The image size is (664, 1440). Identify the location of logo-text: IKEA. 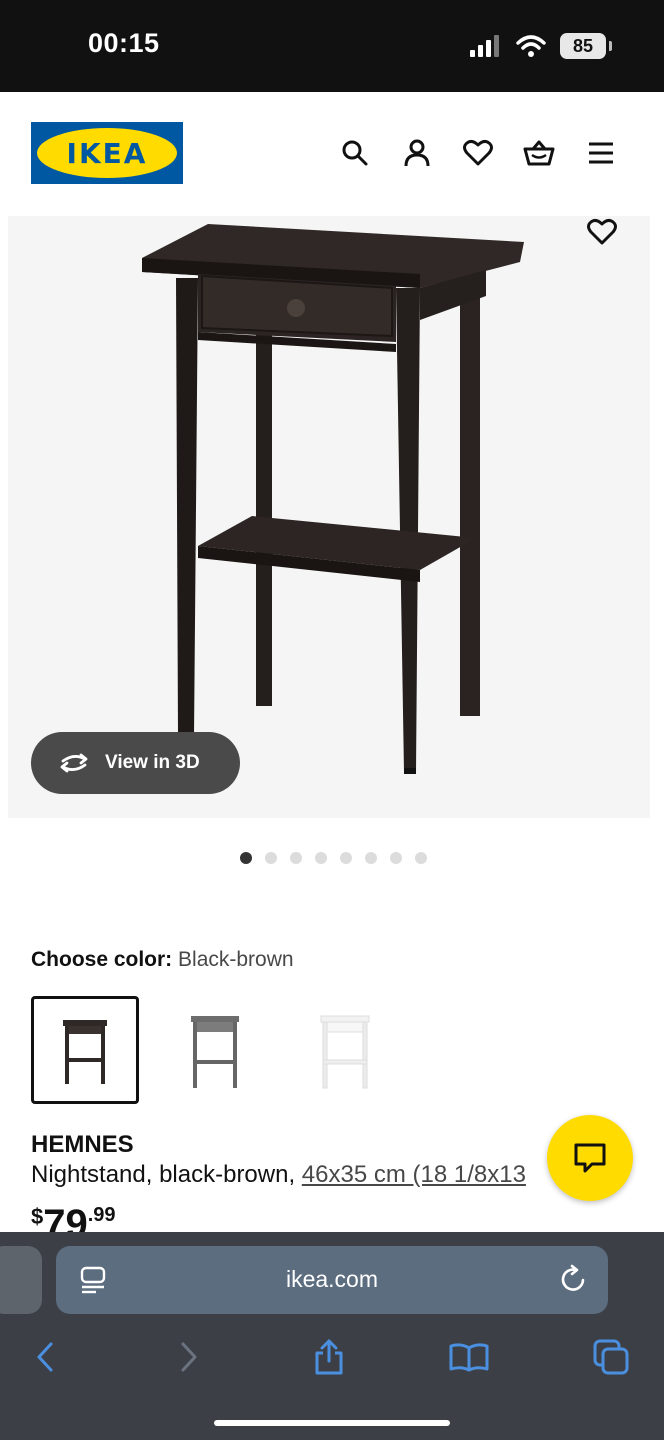
(107, 153).